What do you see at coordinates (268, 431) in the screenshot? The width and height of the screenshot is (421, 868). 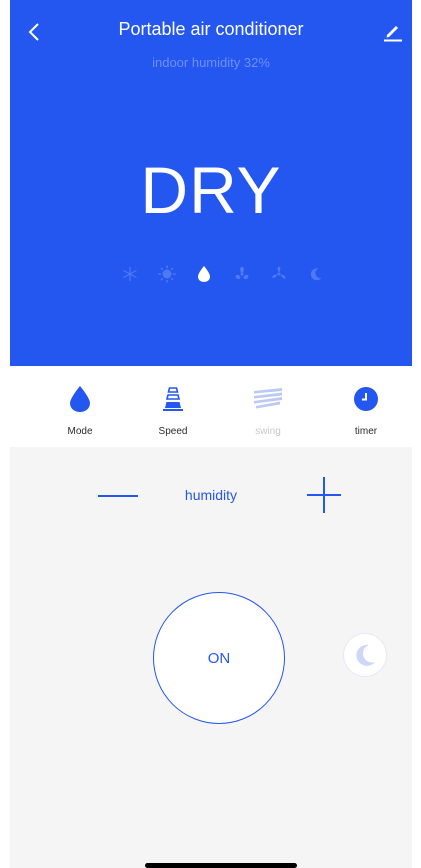 I see `tab-swing-label: swing` at bounding box center [268, 431].